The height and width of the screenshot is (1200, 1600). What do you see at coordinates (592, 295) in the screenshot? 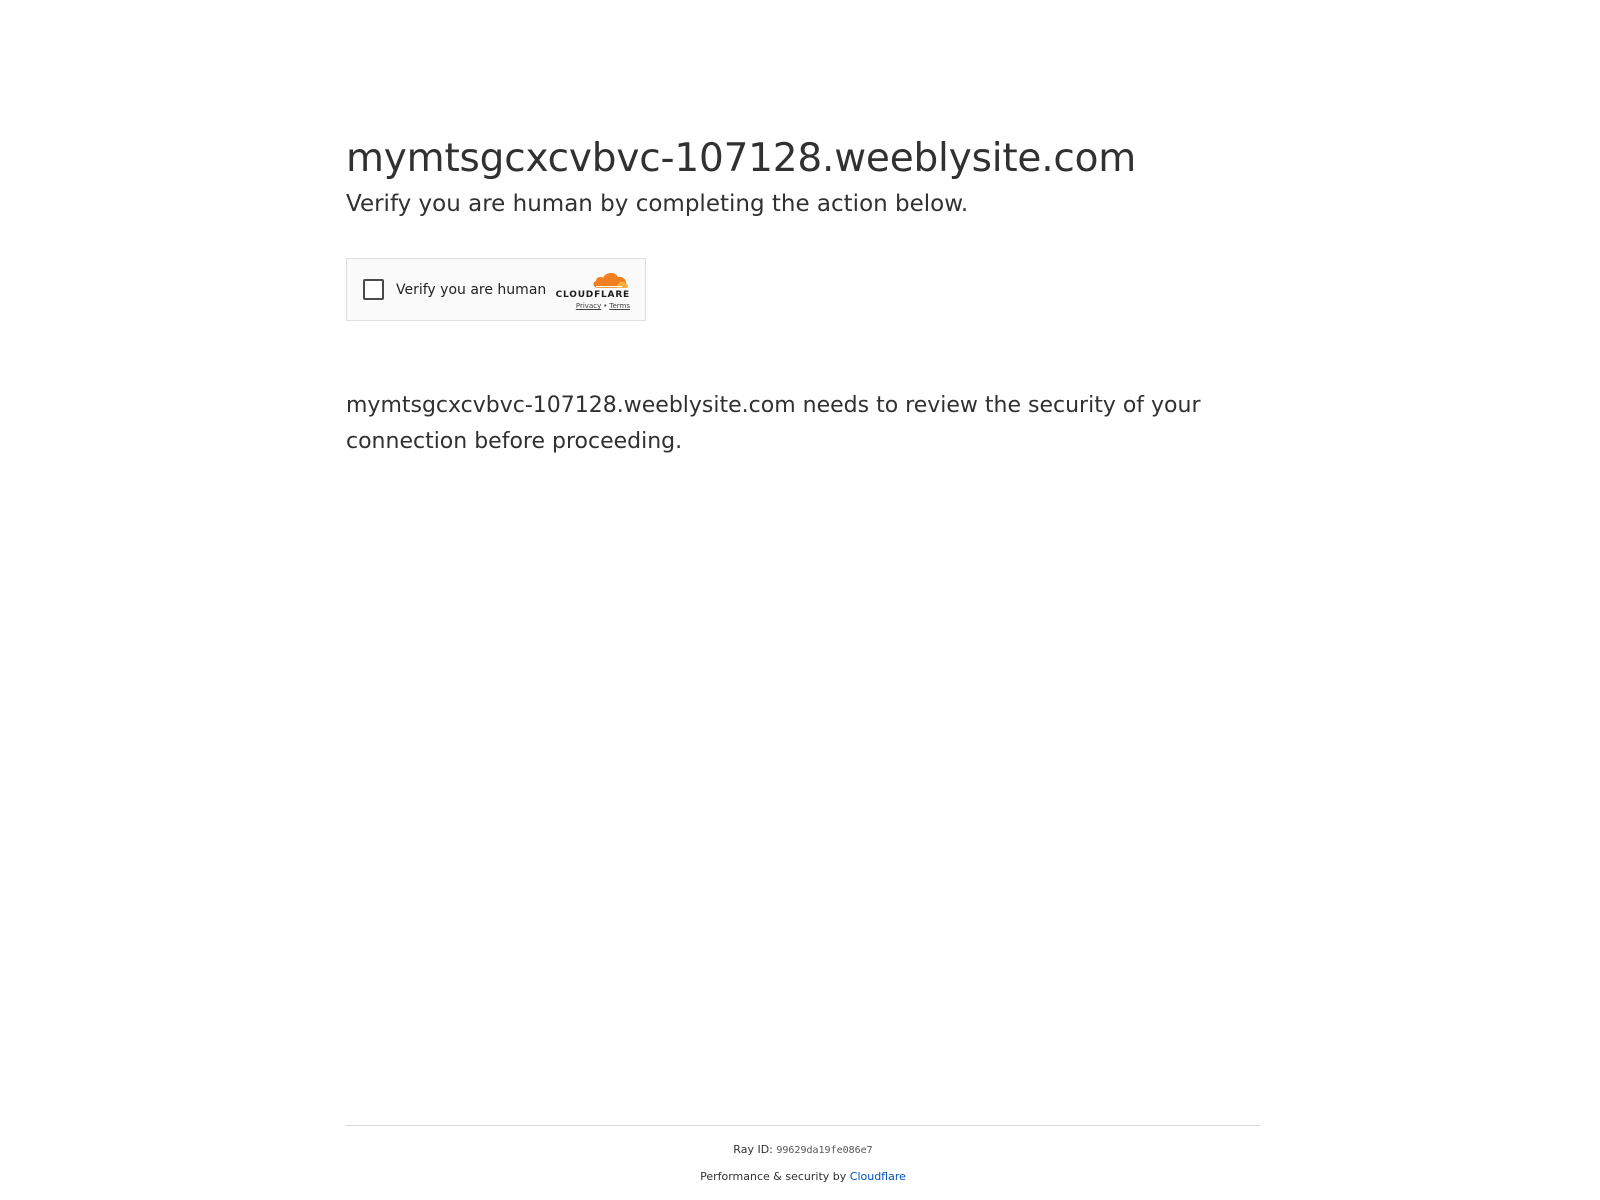
I see `cloudflare-wordmark: CLOUDFLARE` at bounding box center [592, 295].